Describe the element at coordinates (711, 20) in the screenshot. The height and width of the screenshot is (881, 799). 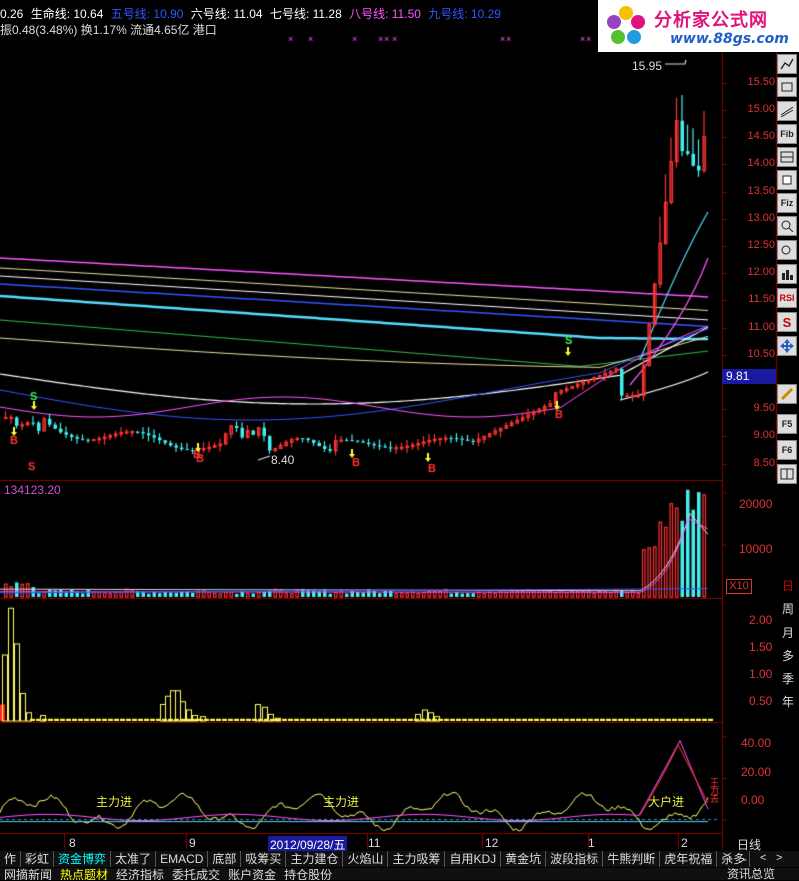
I see `logo-name: 分析家公式网` at that location.